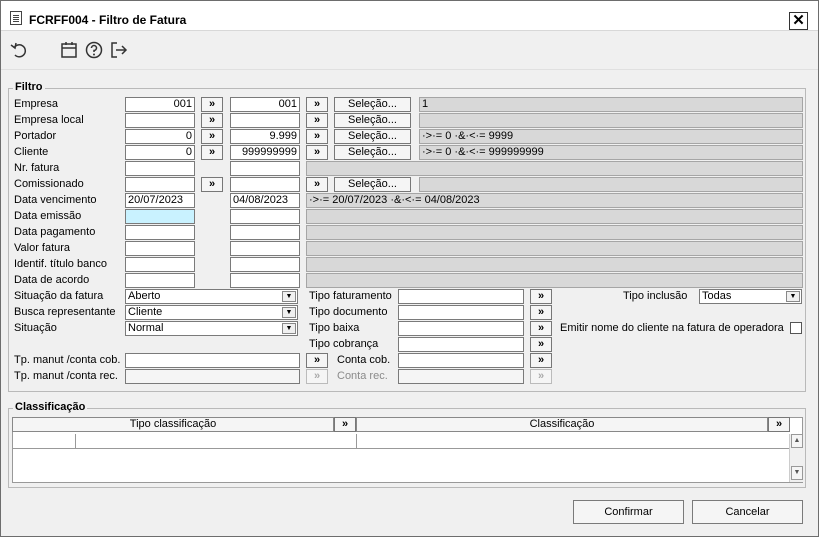 The image size is (819, 537). What do you see at coordinates (796, 458) in the screenshot?
I see `grid-scrollbar: ▲ ▼` at bounding box center [796, 458].